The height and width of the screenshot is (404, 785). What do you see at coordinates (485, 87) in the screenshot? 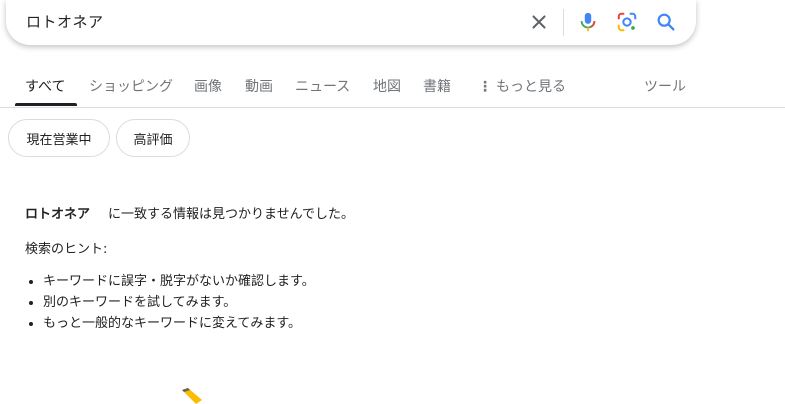
I see `more-vert-icon: ⋮` at bounding box center [485, 87].